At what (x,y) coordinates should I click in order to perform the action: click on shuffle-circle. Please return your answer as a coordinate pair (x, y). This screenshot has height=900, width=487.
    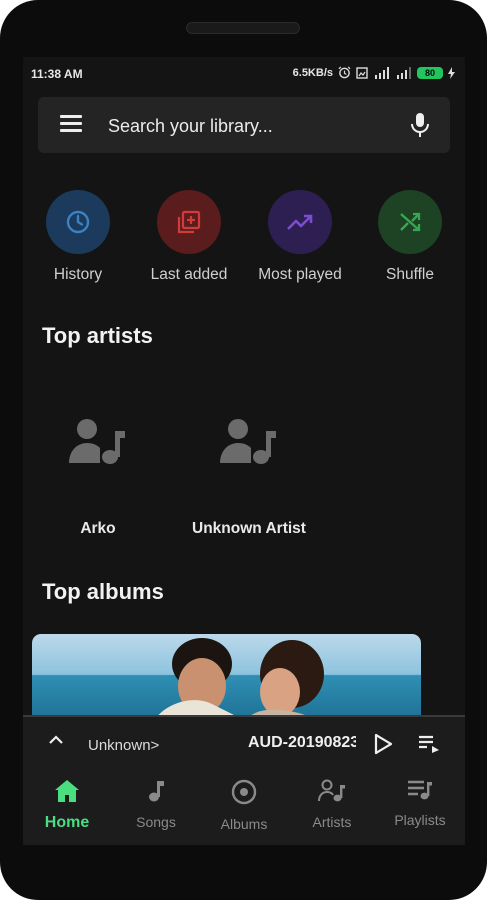
    Looking at the image, I should click on (410, 222).